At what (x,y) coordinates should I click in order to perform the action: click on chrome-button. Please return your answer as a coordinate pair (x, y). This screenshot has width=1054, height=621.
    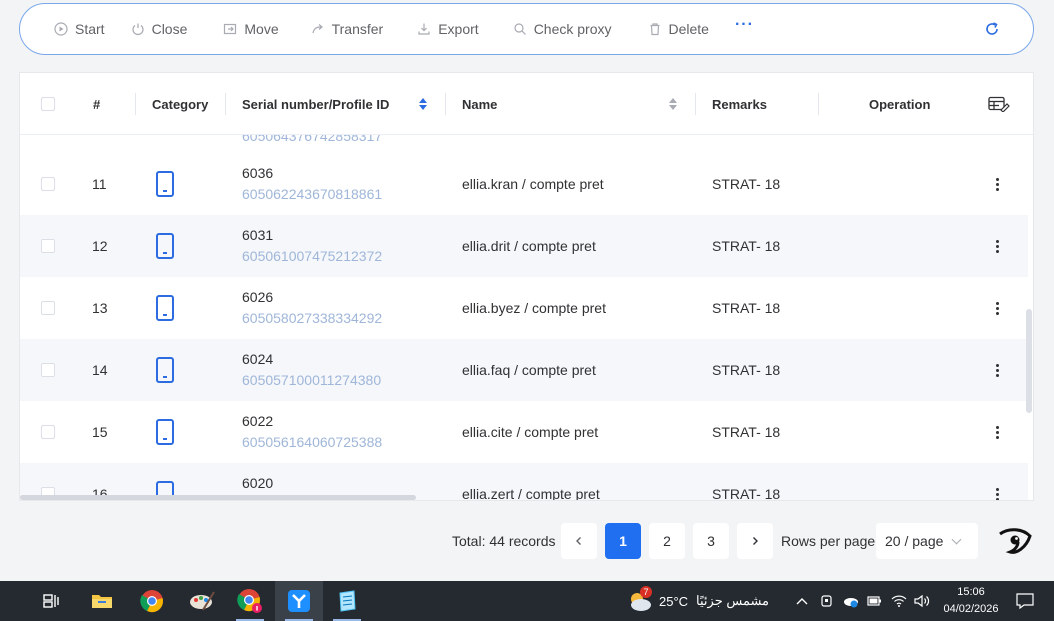
    Looking at the image, I should click on (152, 601).